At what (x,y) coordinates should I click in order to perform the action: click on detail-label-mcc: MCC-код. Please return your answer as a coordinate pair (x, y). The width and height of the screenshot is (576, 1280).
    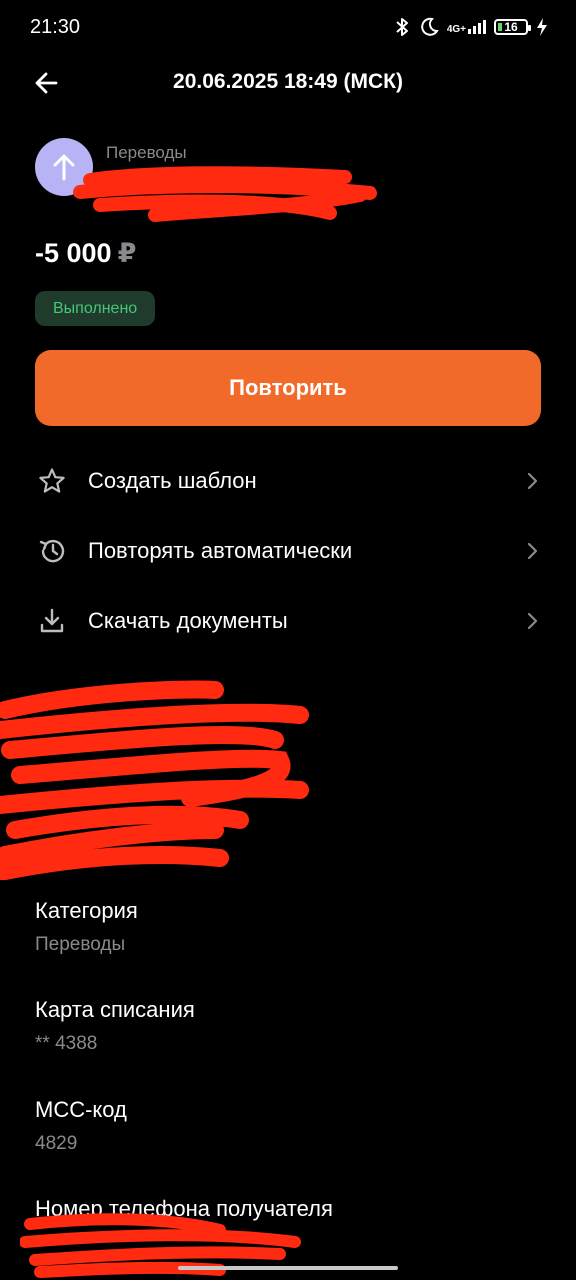
    Looking at the image, I should click on (81, 1109).